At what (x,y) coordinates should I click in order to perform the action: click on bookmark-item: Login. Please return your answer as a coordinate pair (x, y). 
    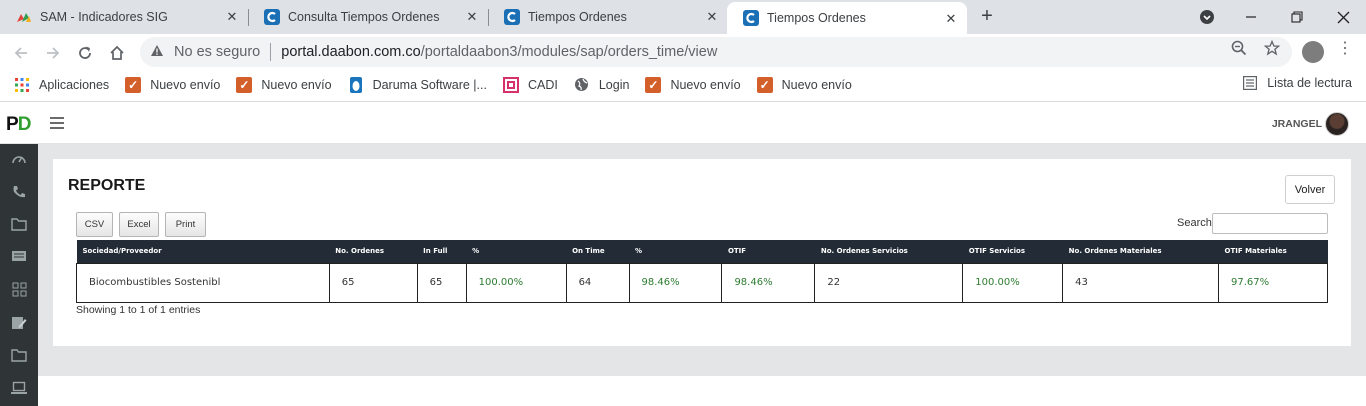
    Looking at the image, I should click on (602, 85).